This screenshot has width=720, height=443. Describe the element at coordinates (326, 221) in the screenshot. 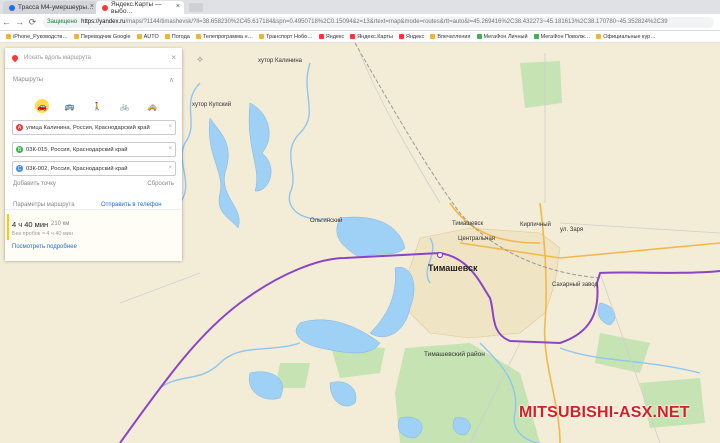

I see `label-olginsky: Ольгинский` at that location.